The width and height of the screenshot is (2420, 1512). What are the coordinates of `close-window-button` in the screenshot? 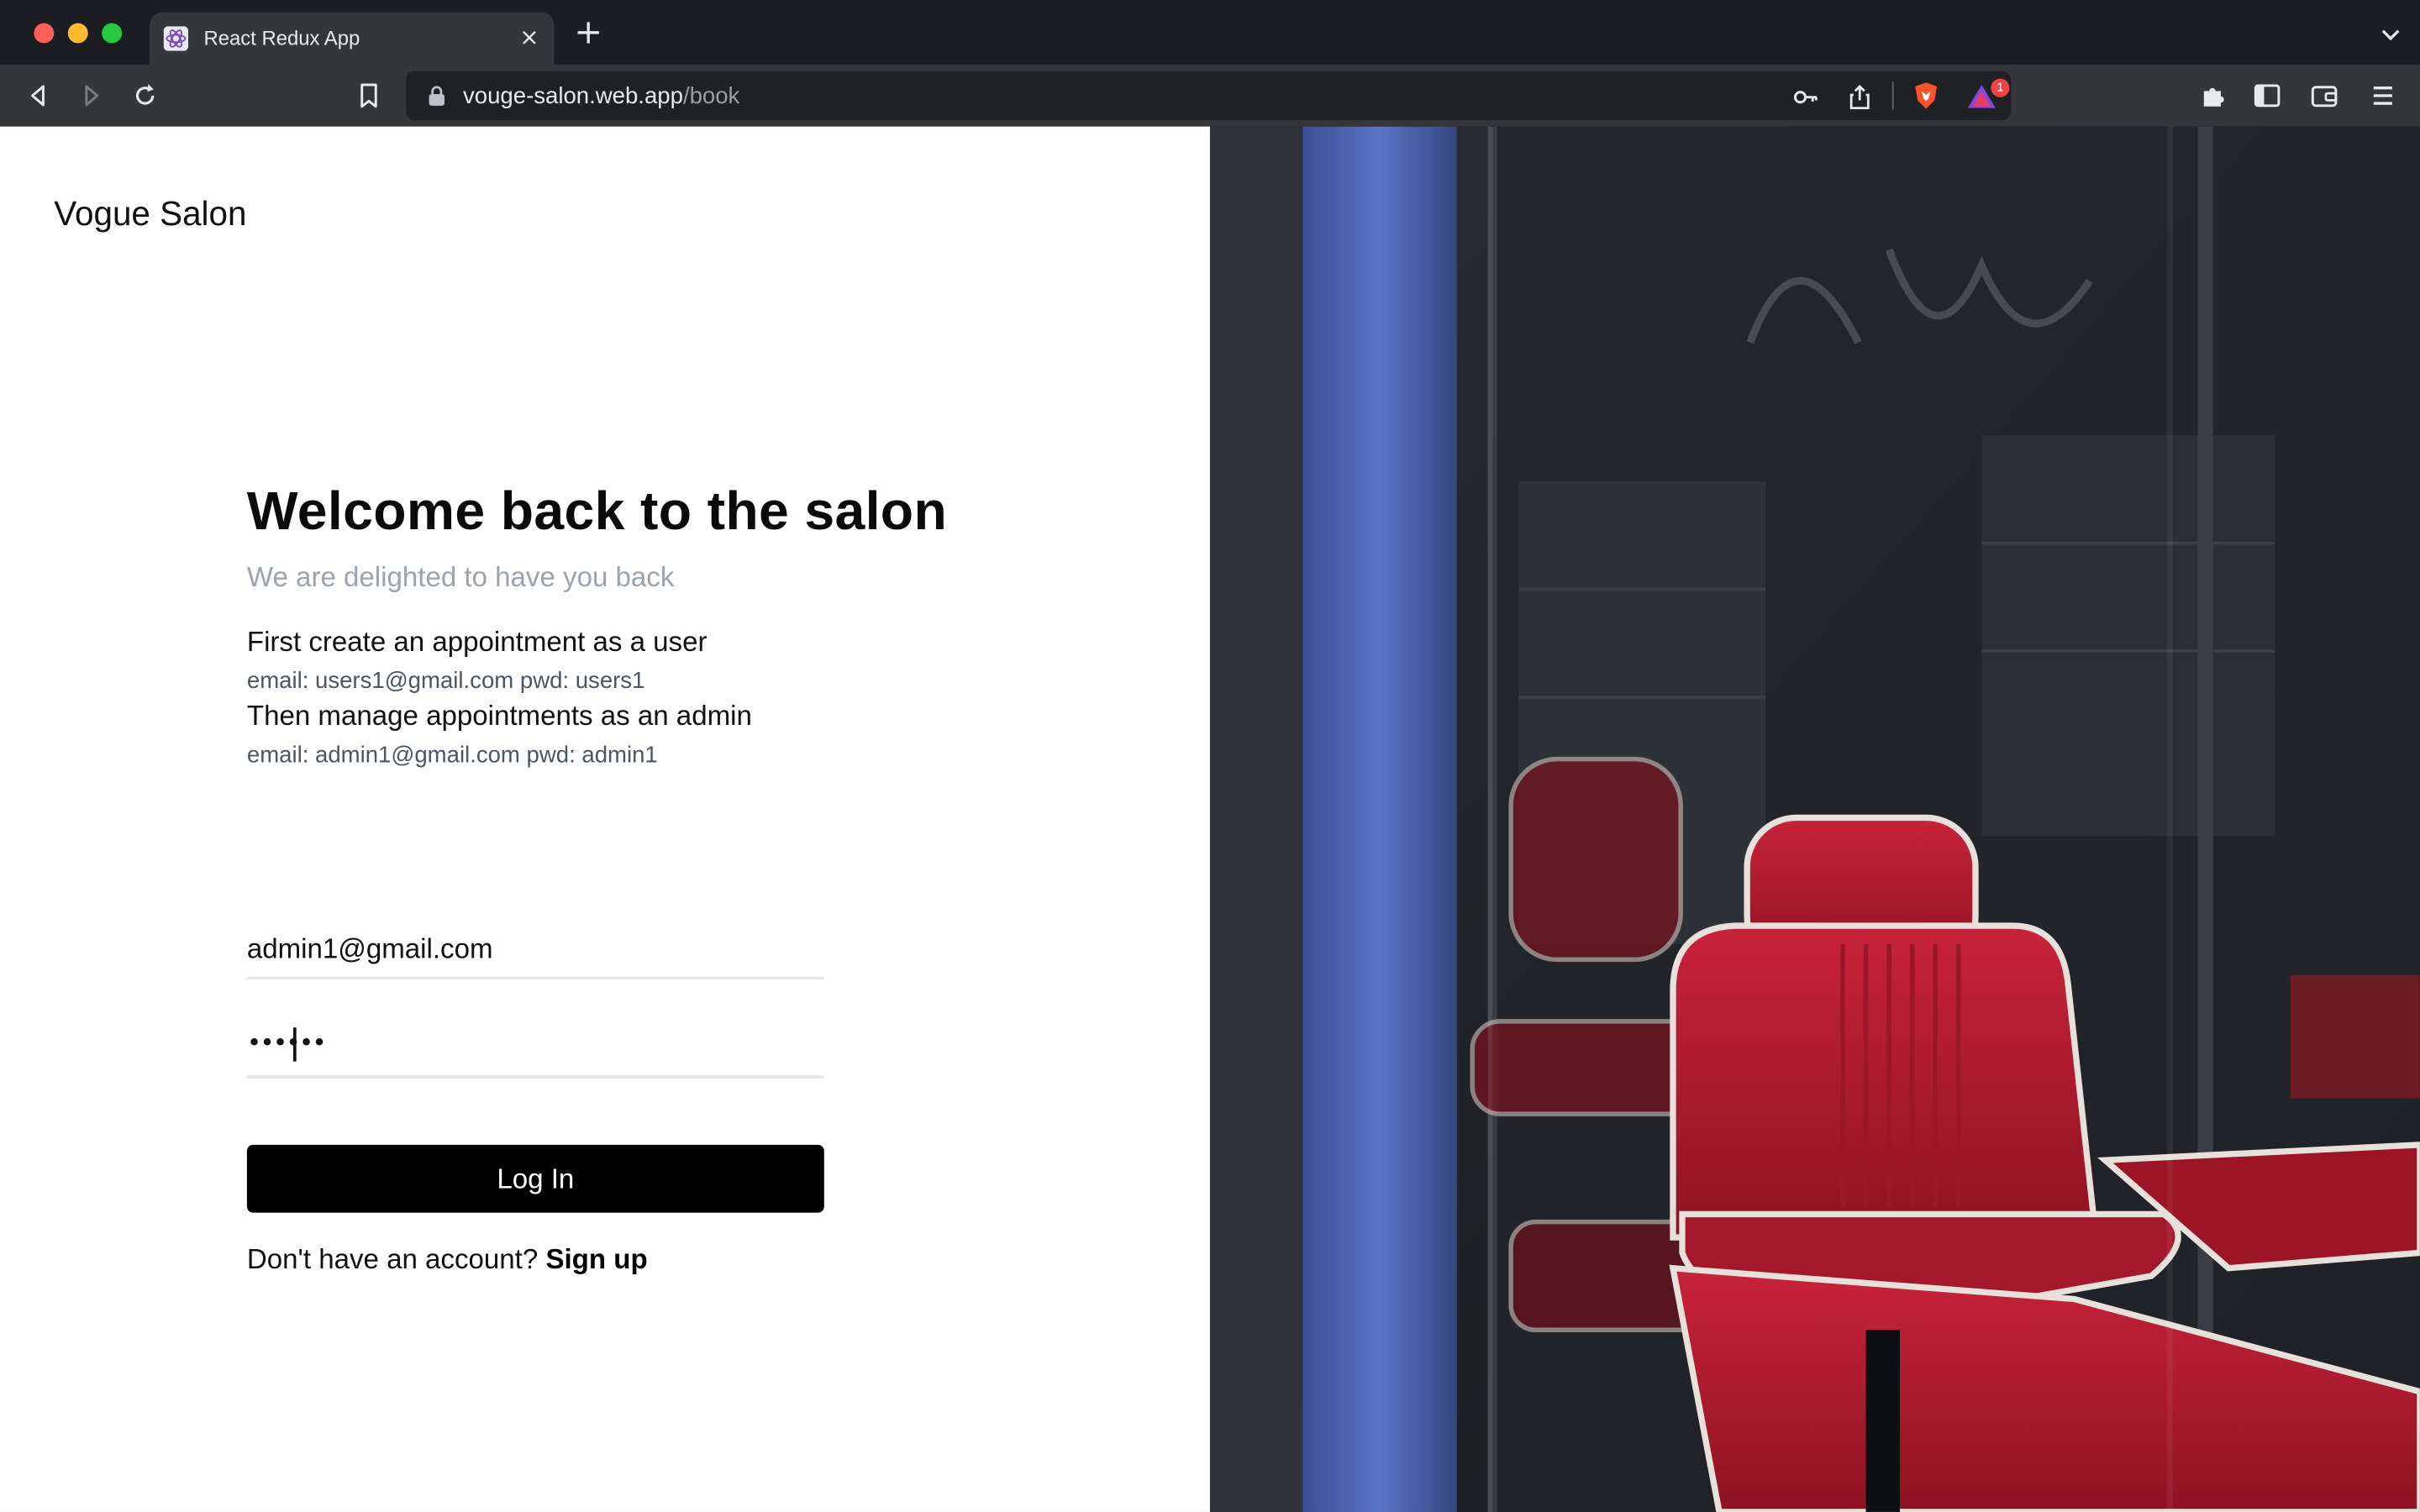 It's located at (44, 33).